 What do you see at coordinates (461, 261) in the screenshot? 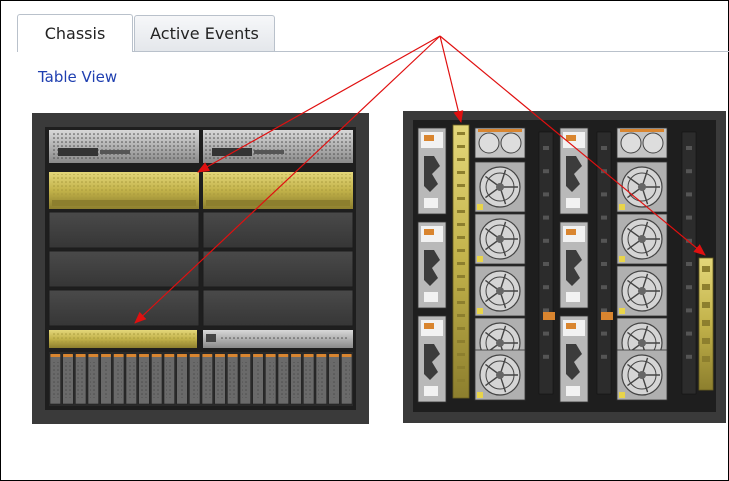
I see `io-module-highlighted` at bounding box center [461, 261].